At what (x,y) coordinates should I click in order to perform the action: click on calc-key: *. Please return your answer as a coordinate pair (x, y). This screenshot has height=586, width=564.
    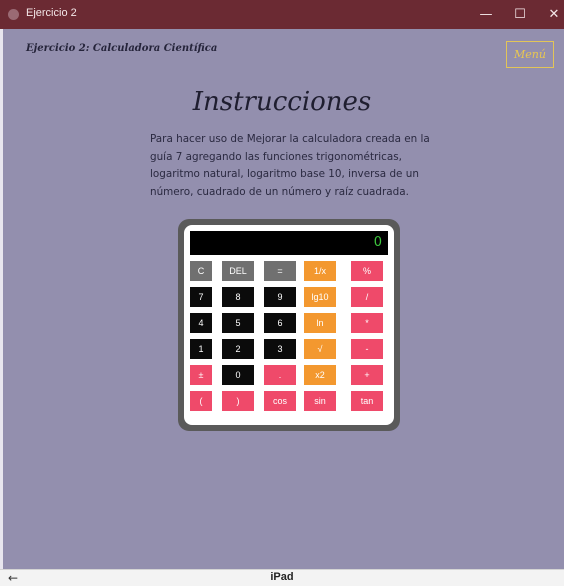
    Looking at the image, I should click on (367, 323).